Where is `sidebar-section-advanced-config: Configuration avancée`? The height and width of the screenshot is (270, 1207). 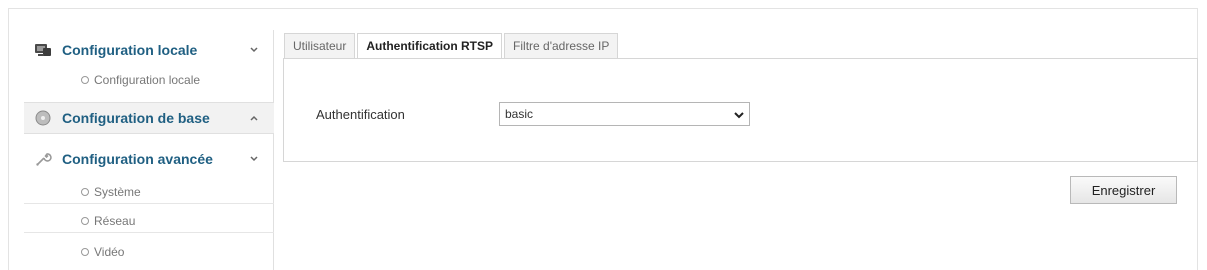 sidebar-section-advanced-config: Configuration avancée is located at coordinates (149, 159).